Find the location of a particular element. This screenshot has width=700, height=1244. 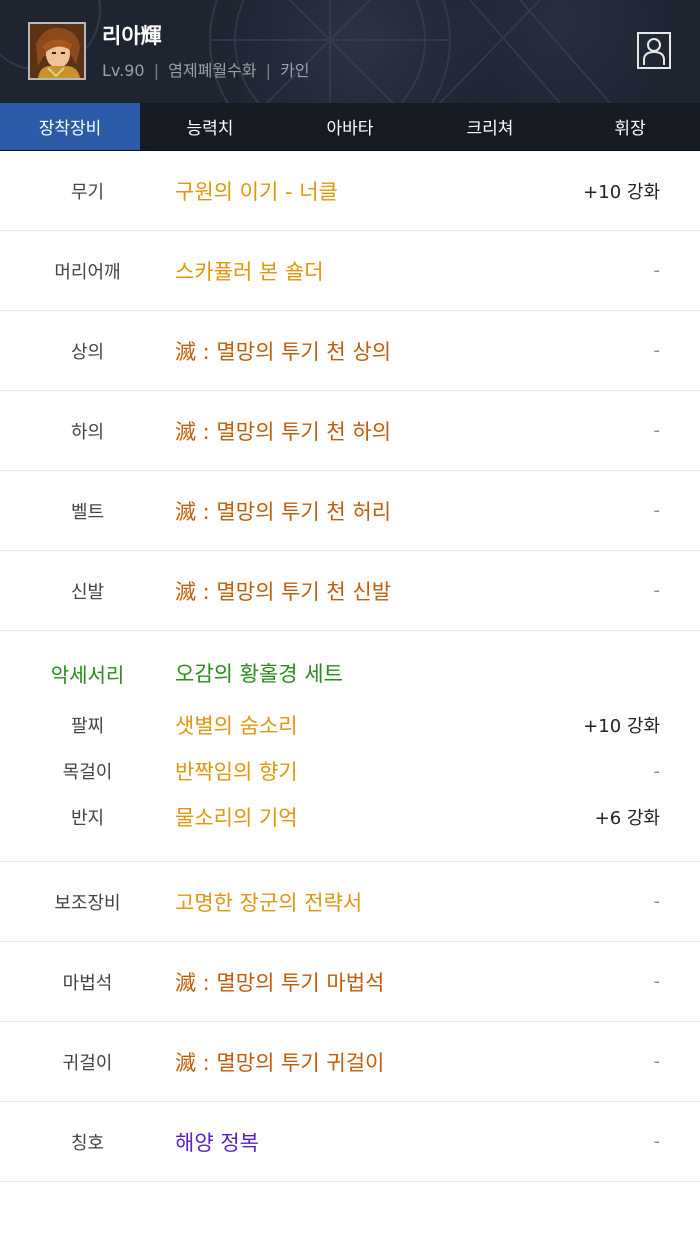

profile-button is located at coordinates (654, 50).